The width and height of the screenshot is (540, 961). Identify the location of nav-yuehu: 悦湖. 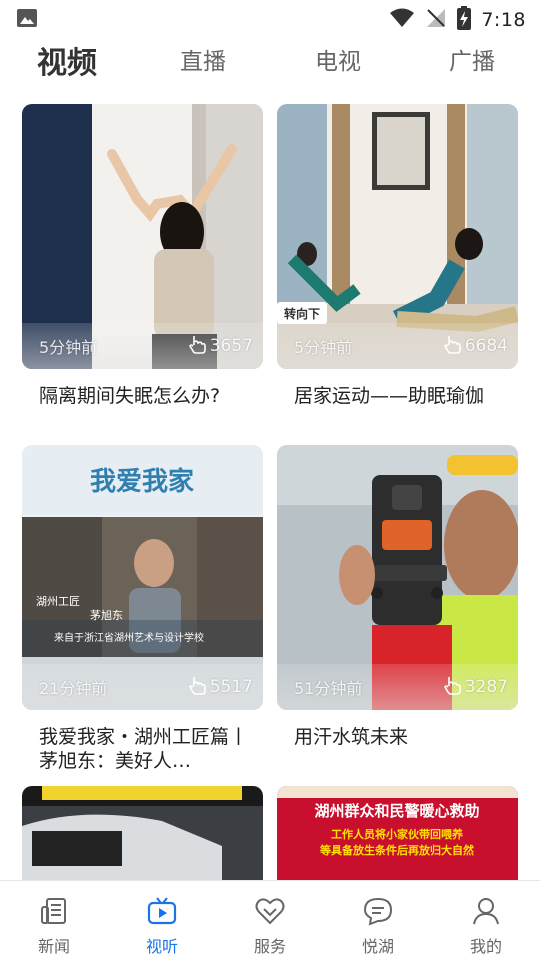
(378, 921).